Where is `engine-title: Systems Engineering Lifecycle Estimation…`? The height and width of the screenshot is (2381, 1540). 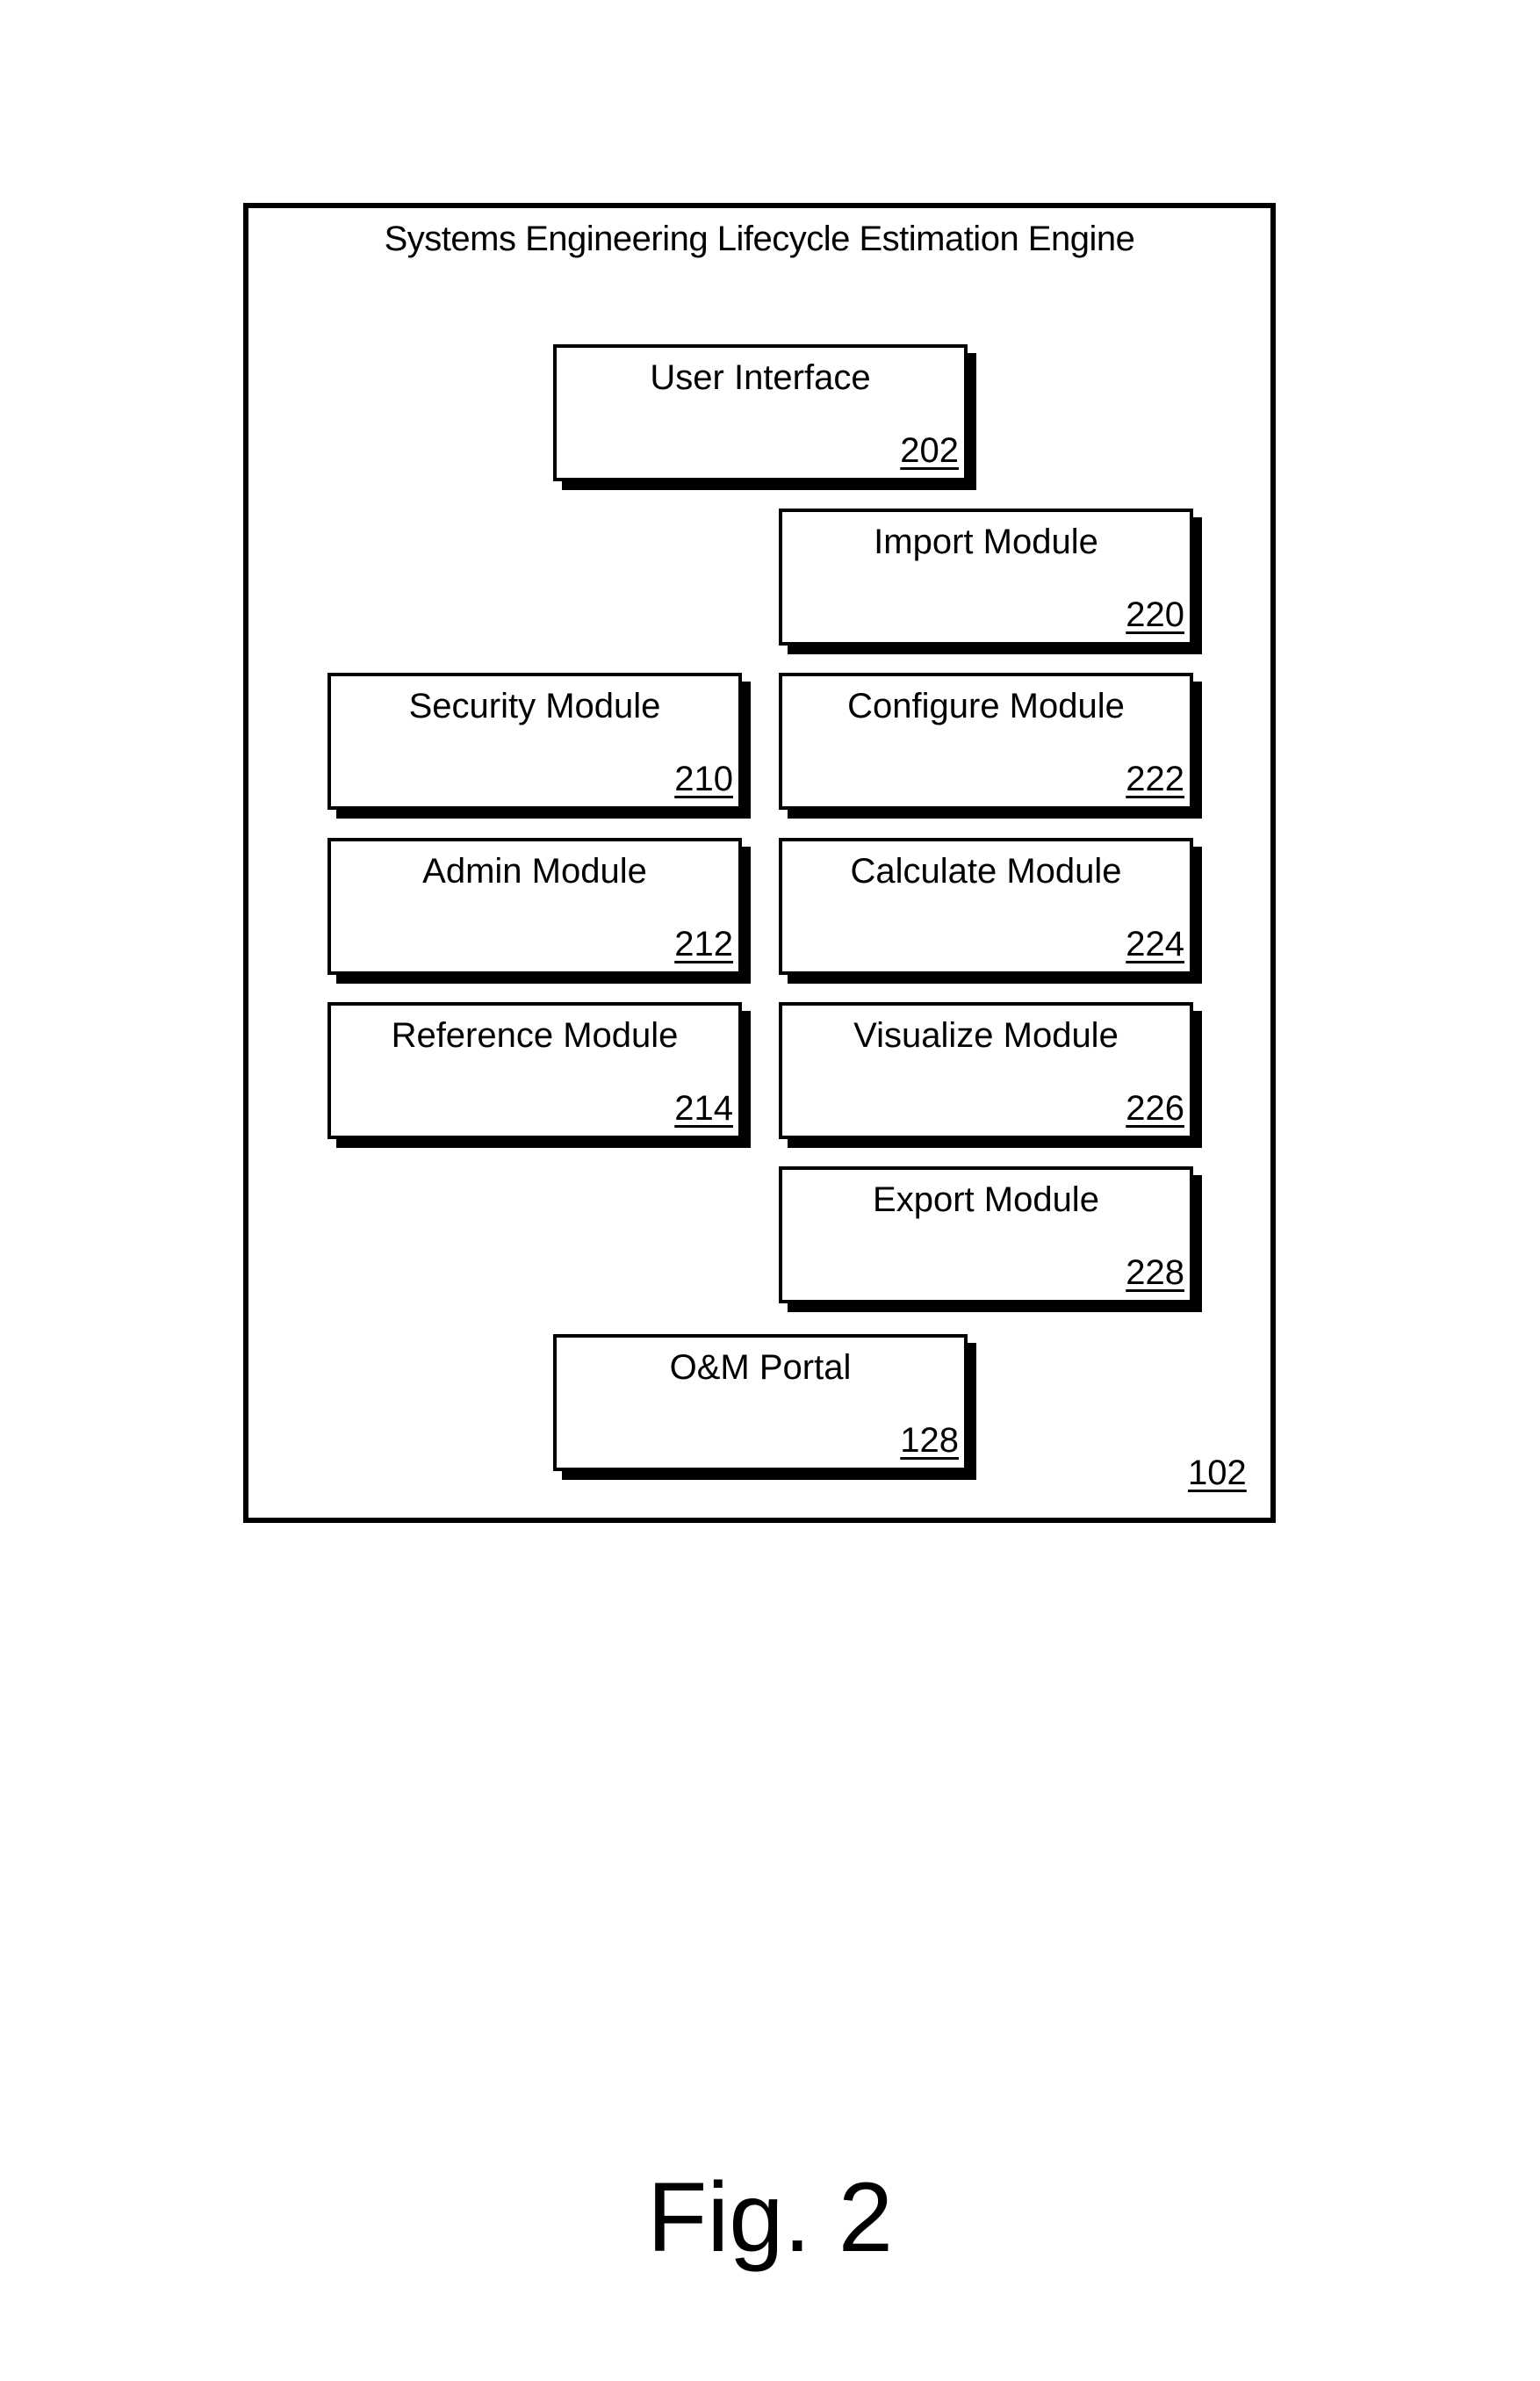 engine-title: Systems Engineering Lifecycle Estimation… is located at coordinates (759, 239).